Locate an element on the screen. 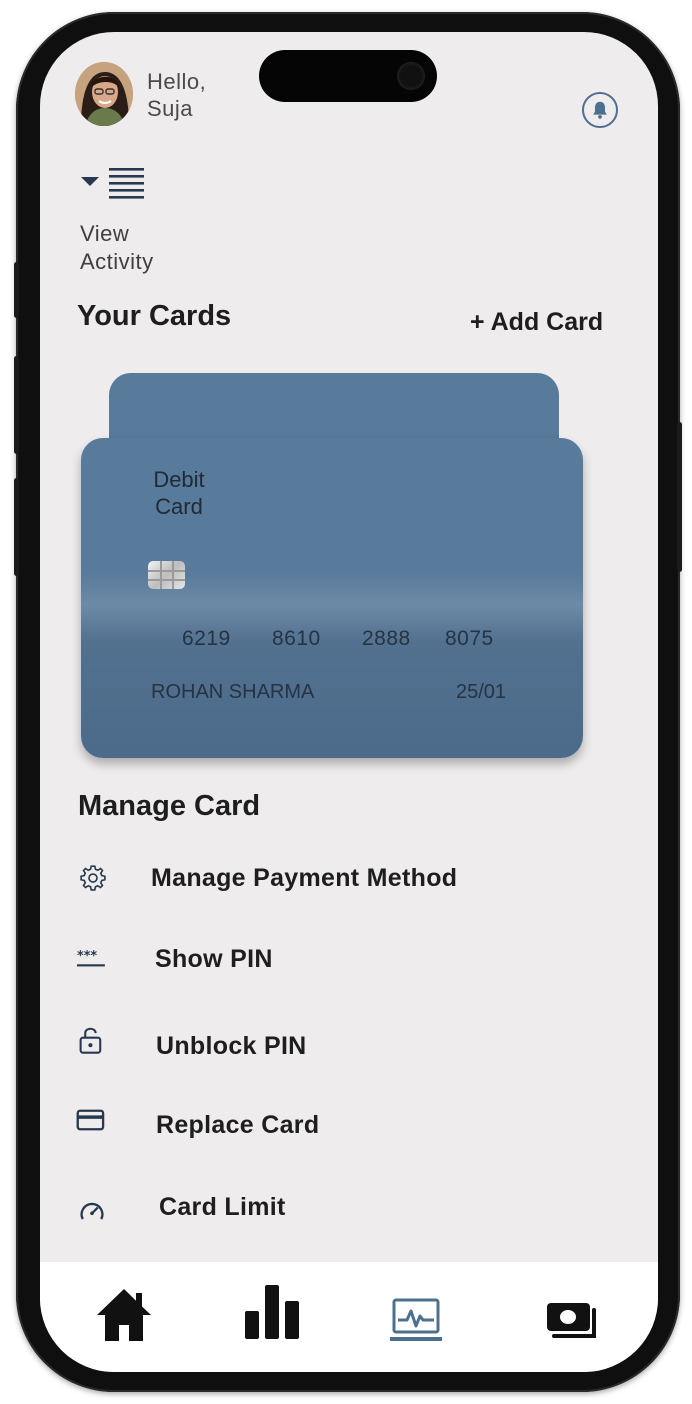 The image size is (692, 1404). manage-card-title: Manage Card is located at coordinates (169, 806).